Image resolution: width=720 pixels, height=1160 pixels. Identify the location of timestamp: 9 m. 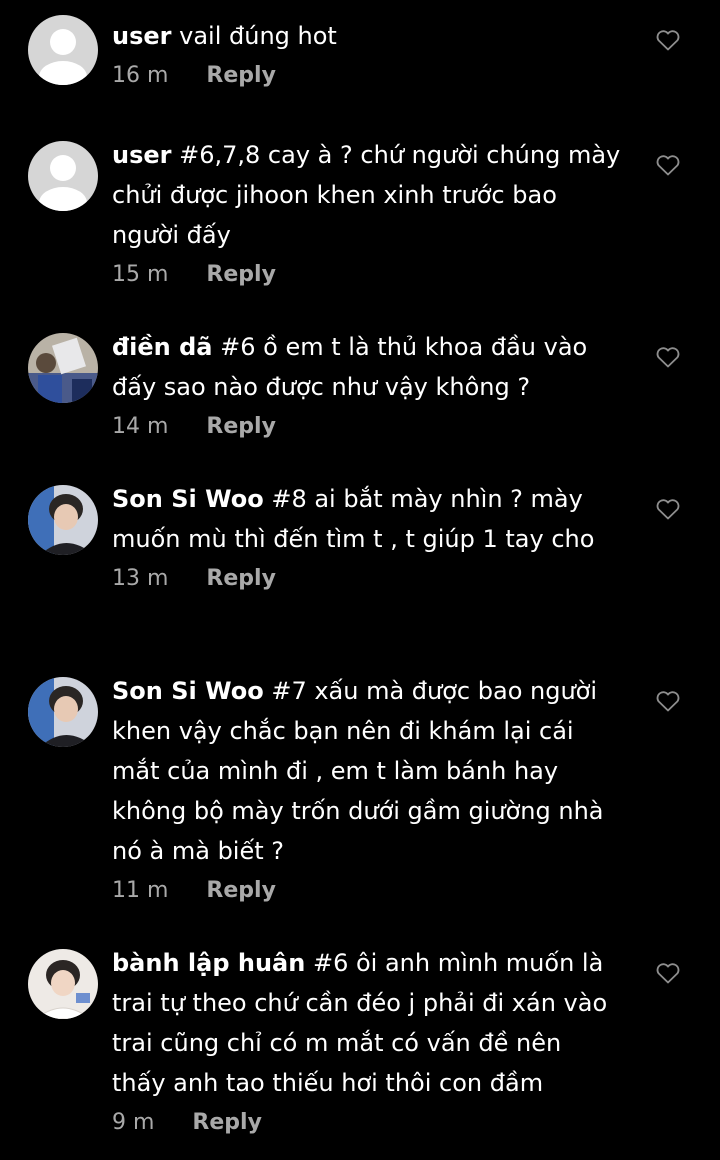
(133, 1122).